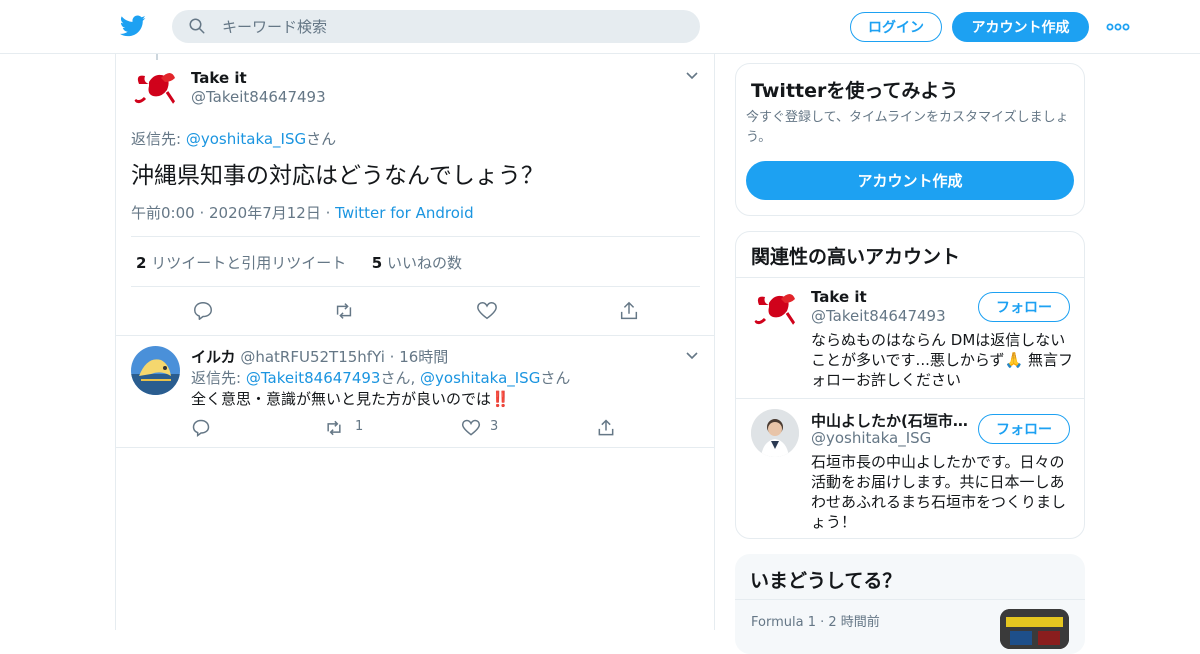 The width and height of the screenshot is (1200, 654). What do you see at coordinates (141, 263) in the screenshot?
I see `retweet-count: 2` at bounding box center [141, 263].